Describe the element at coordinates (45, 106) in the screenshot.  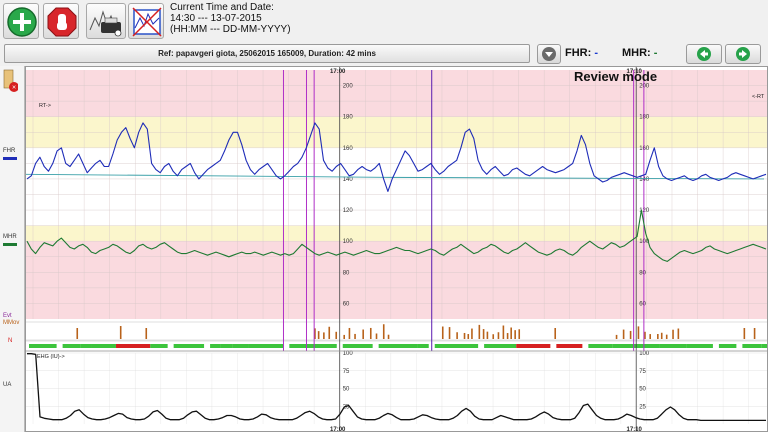
I see `rt-start-tag: RT->` at that location.